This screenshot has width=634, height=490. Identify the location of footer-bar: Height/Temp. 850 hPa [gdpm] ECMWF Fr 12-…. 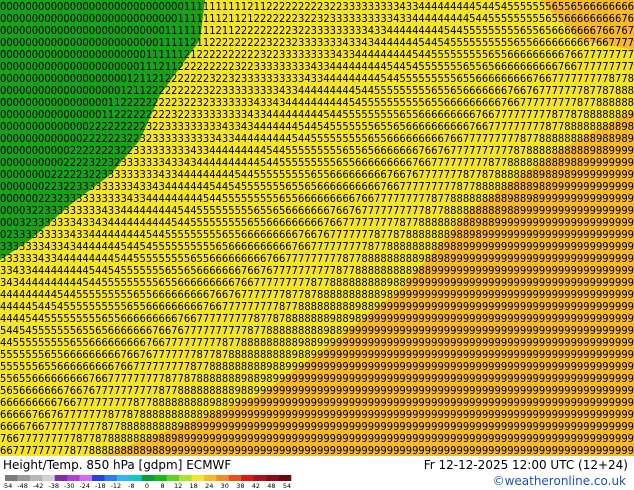
(317, 473).